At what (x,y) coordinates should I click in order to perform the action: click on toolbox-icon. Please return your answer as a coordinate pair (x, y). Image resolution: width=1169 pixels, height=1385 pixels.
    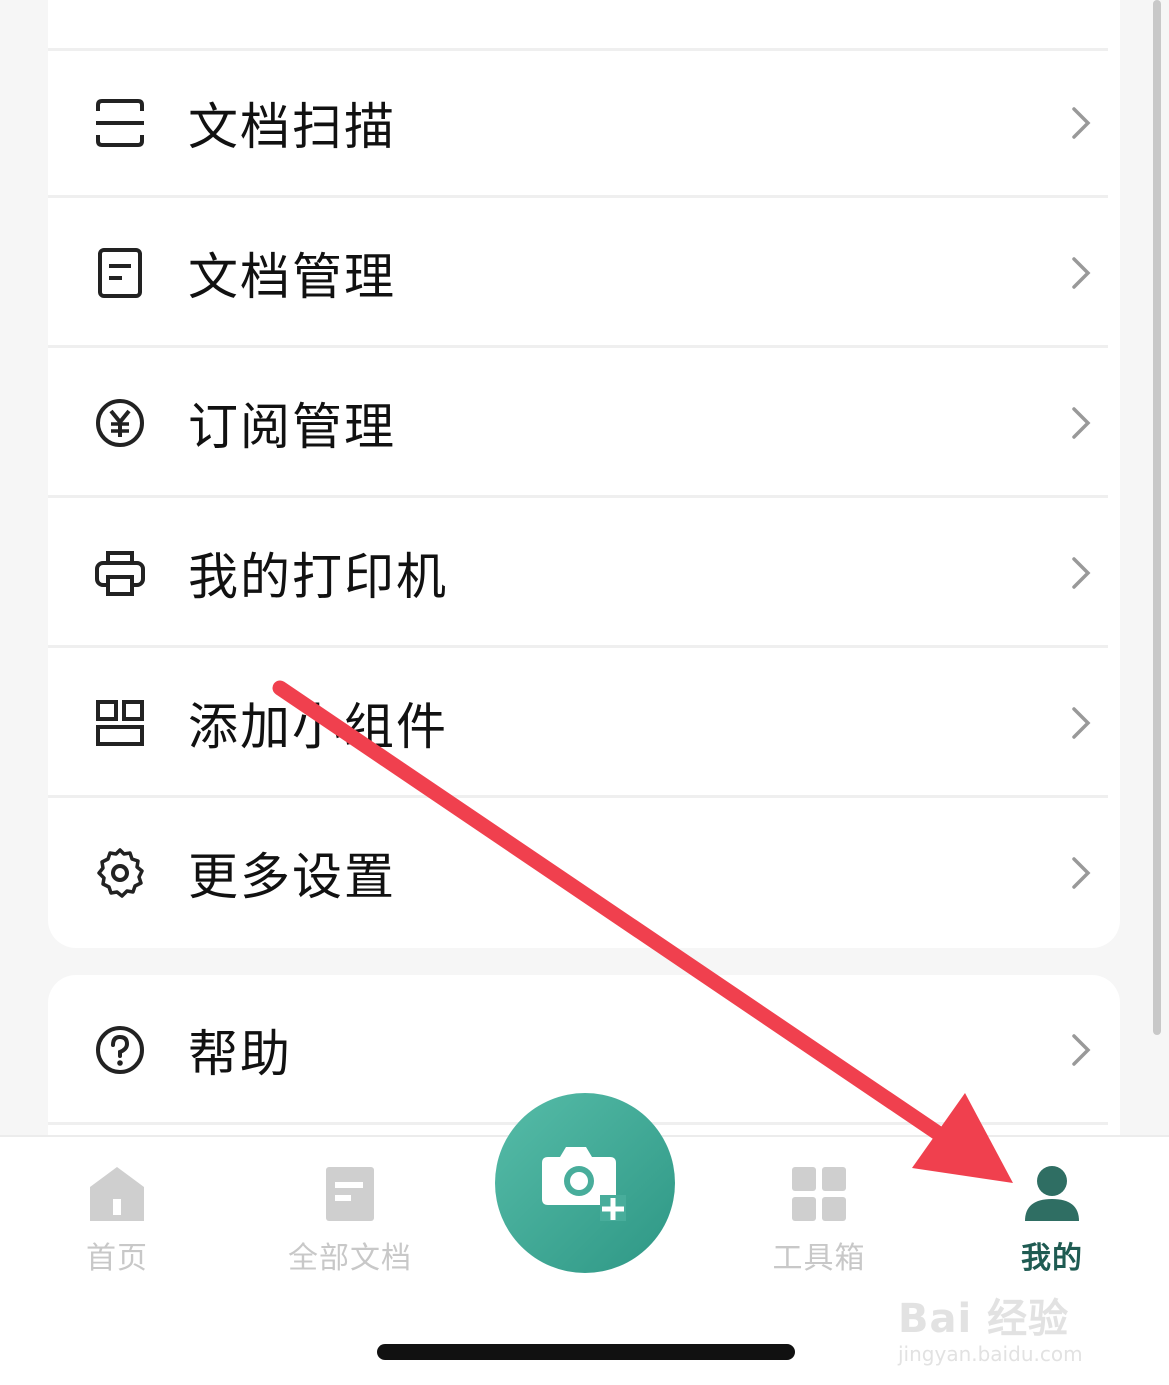
    Looking at the image, I should click on (819, 1194).